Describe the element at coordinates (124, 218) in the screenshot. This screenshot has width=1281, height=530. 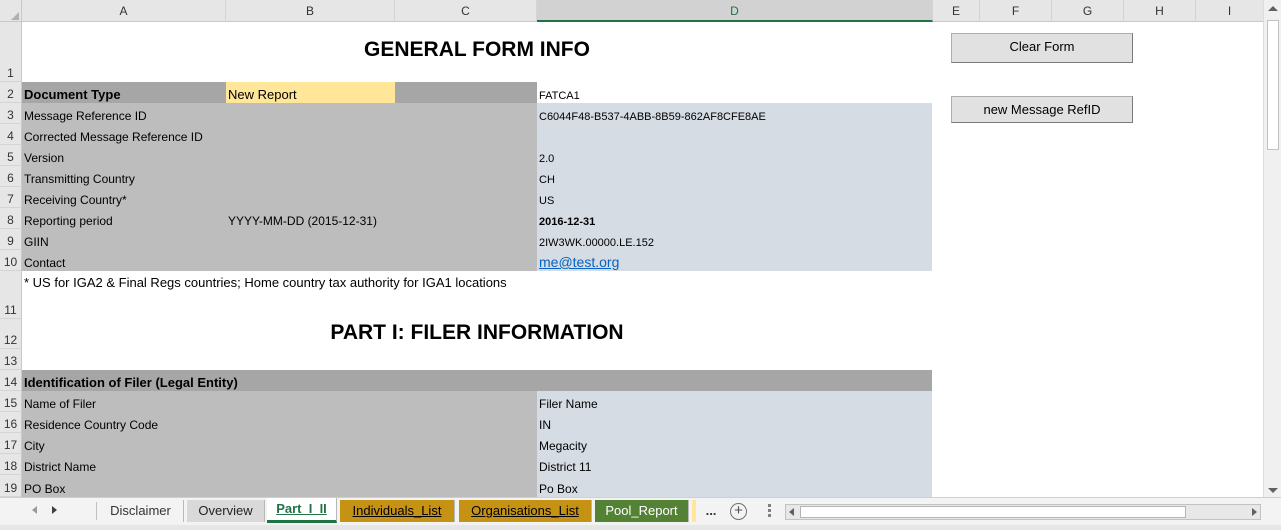
I see `reporting-period-label: Reporting period` at that location.